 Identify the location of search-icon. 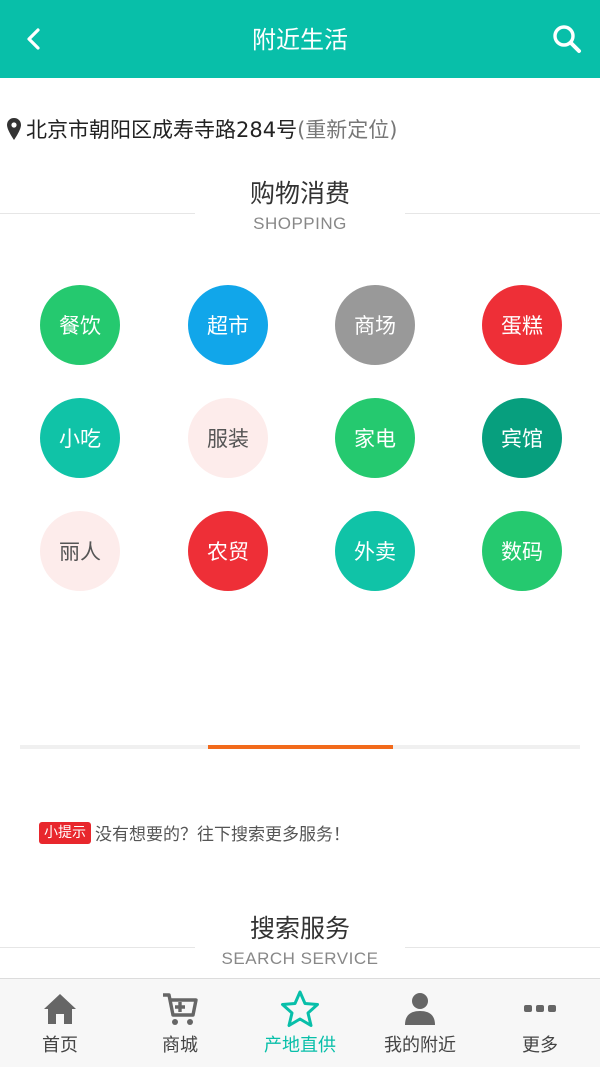
(567, 39).